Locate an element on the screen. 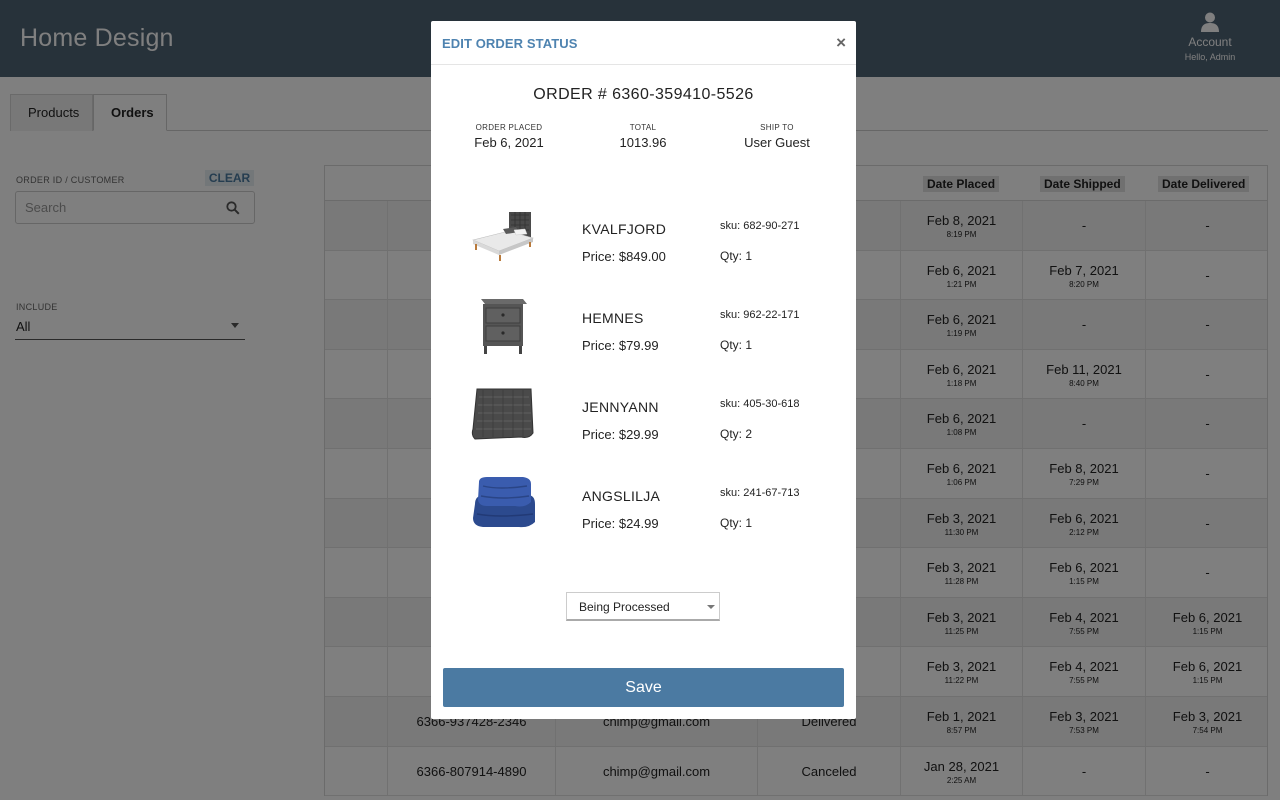  order-status-value: Being Processed is located at coordinates (624, 607).